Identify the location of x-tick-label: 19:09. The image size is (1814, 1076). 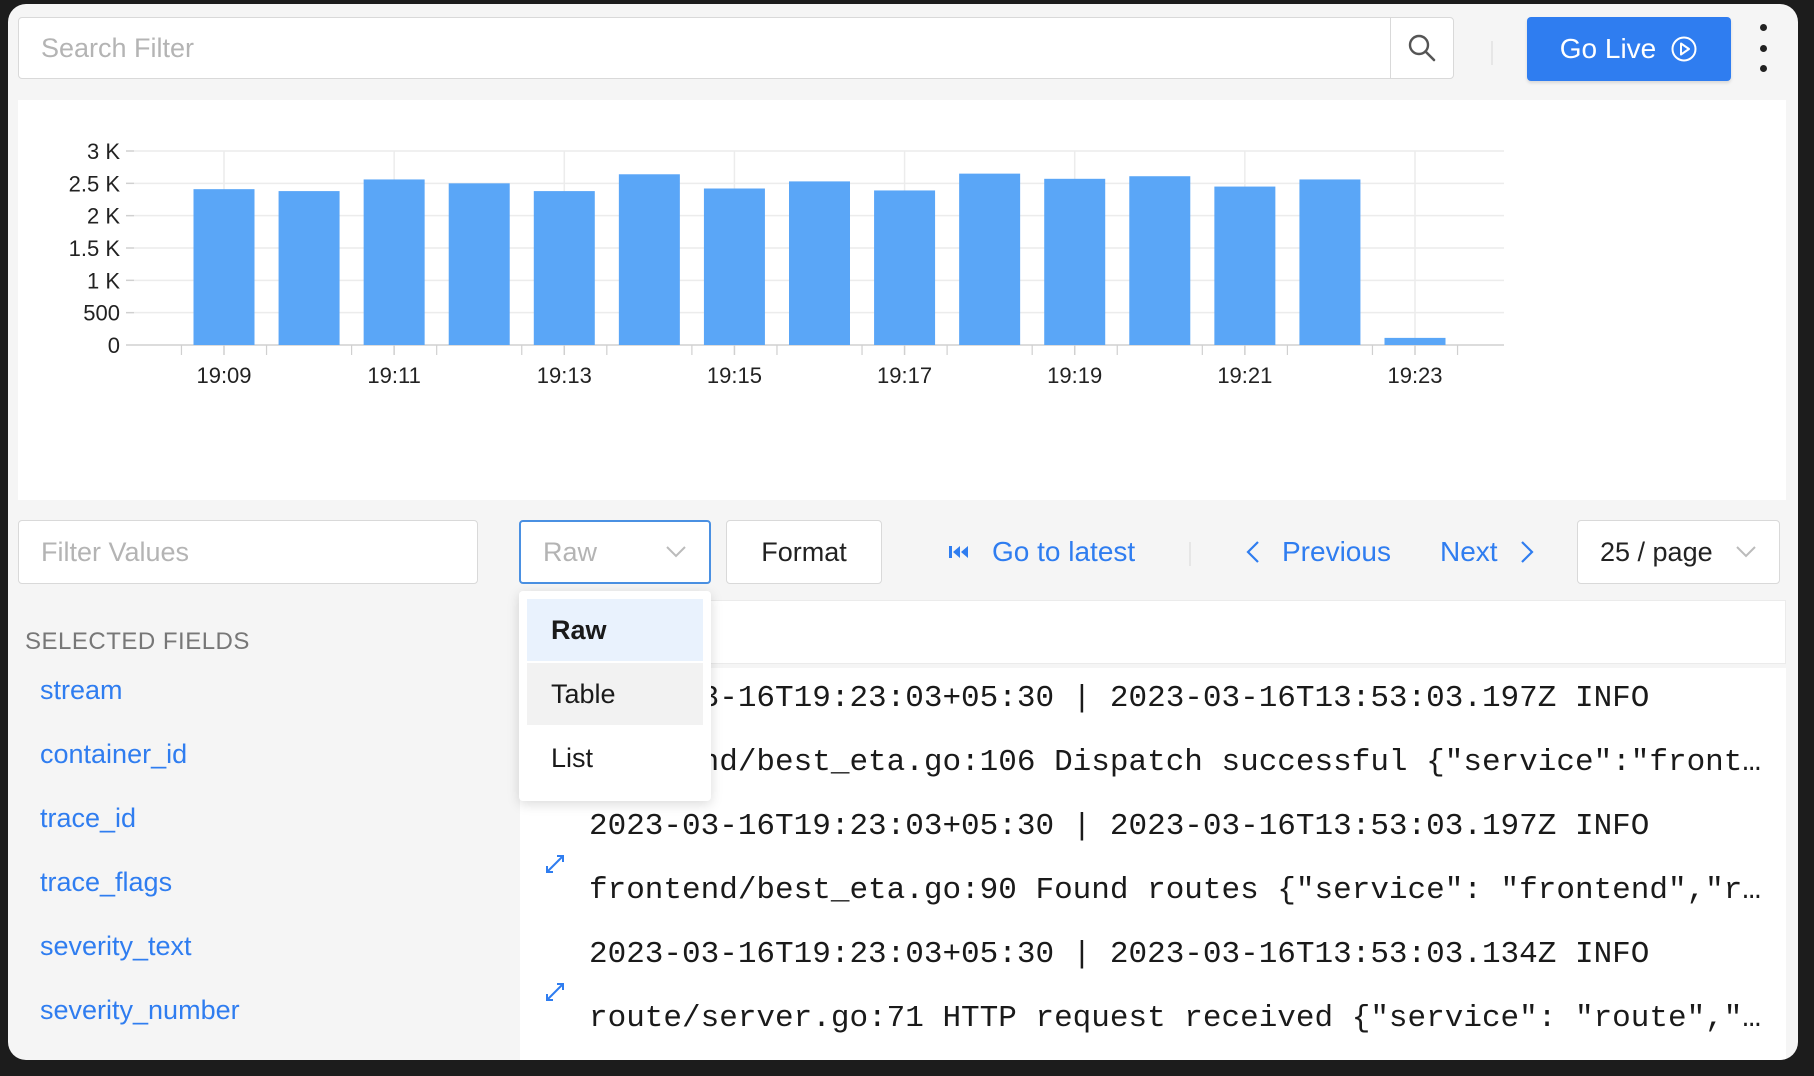
(223, 375).